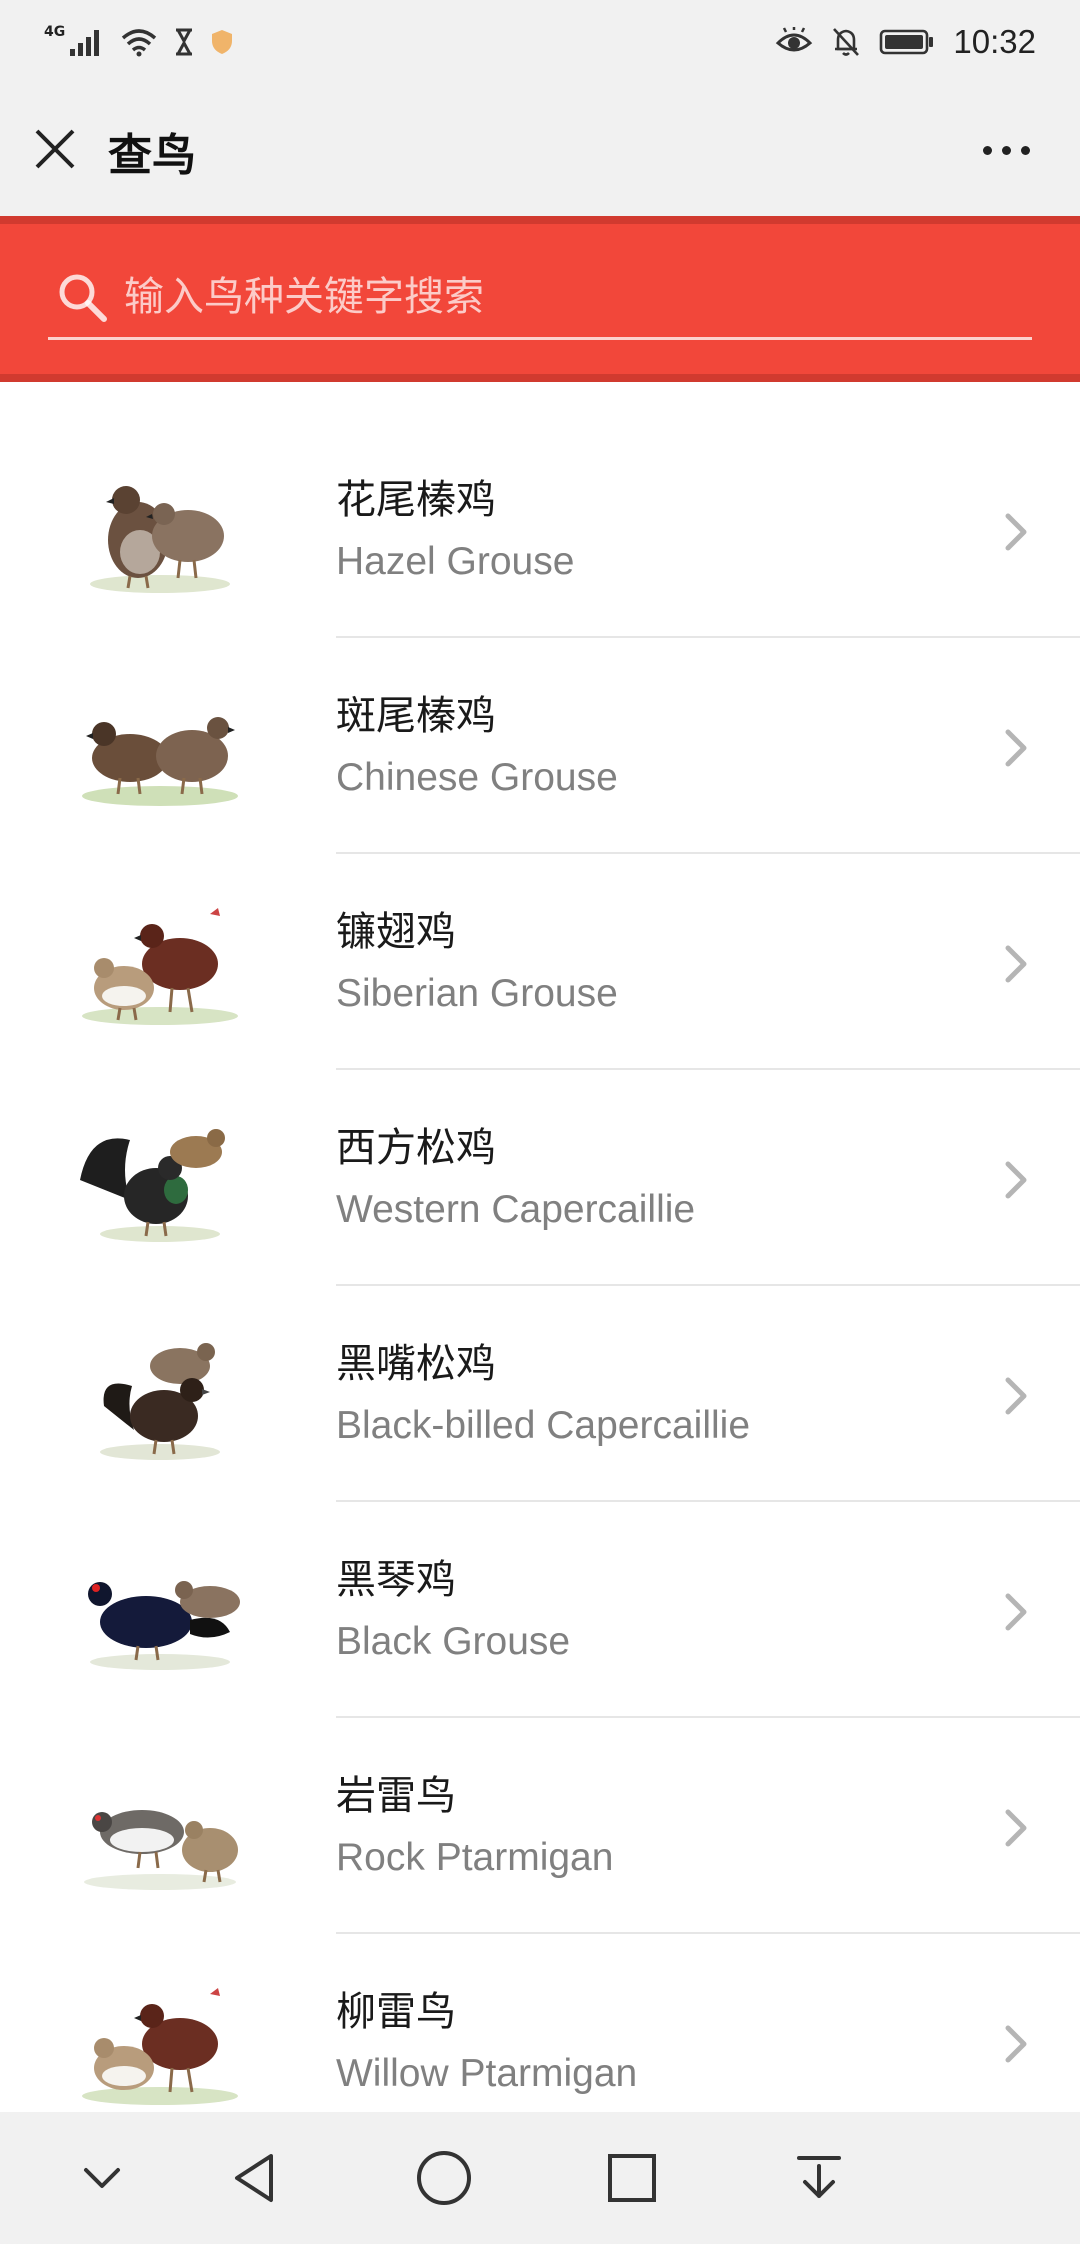  Describe the element at coordinates (455, 561) in the screenshot. I see `bird-name-en: Hazel Grouse` at that location.